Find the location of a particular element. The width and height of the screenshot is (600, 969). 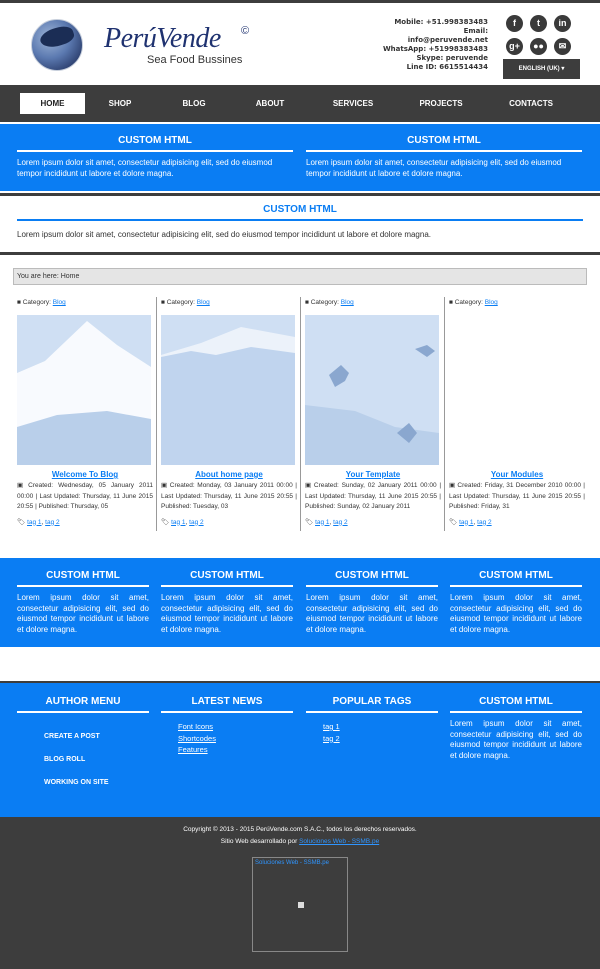

news-link: Features is located at coordinates (235, 750).